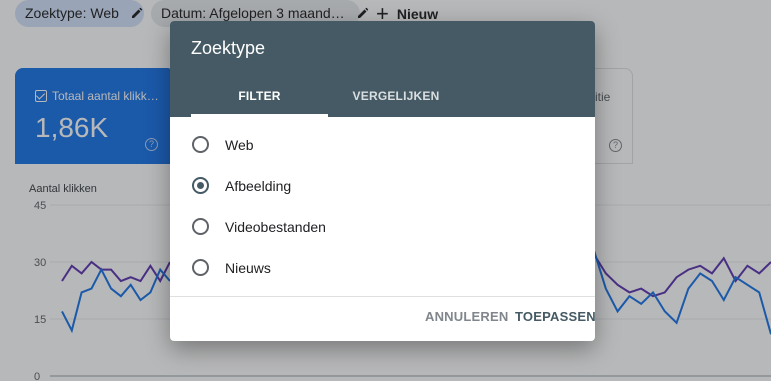 This screenshot has height=381, width=771. Describe the element at coordinates (382, 145) in the screenshot. I see `option-web: Web` at that location.